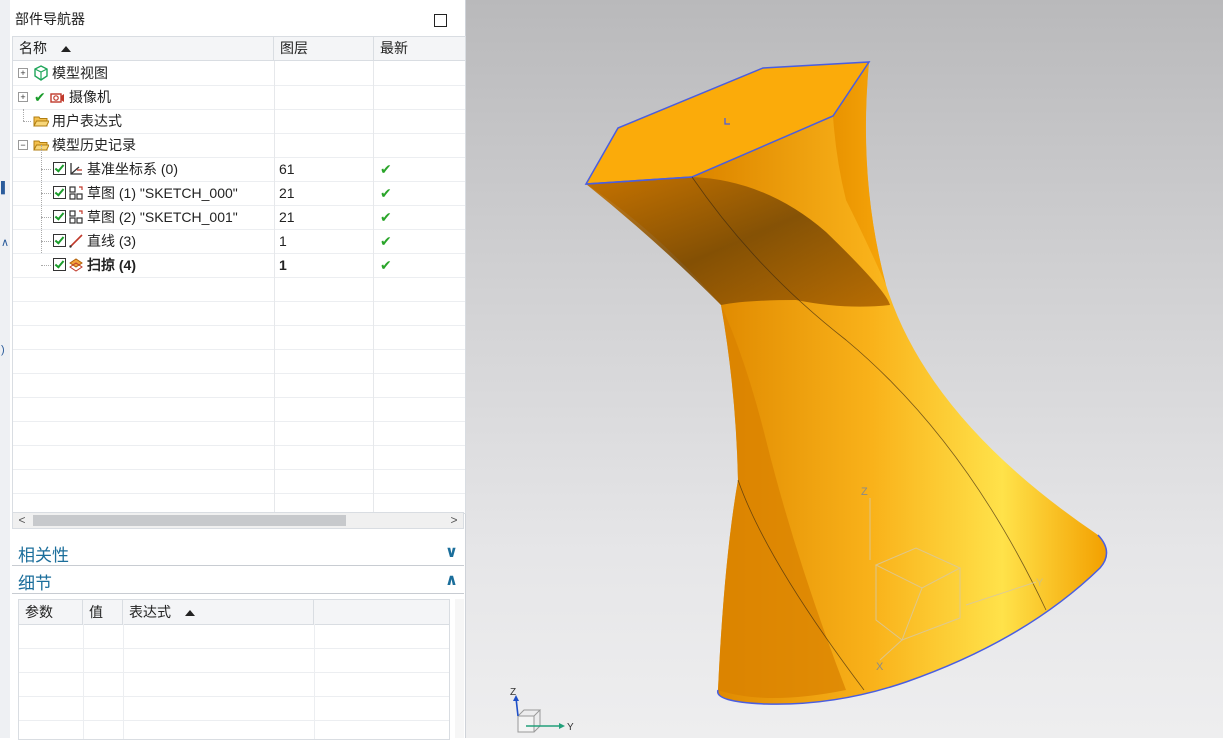 This screenshot has width=1223, height=740. I want to click on tree-row-label: 草图 (1) "SKETCH_000", so click(162, 193).